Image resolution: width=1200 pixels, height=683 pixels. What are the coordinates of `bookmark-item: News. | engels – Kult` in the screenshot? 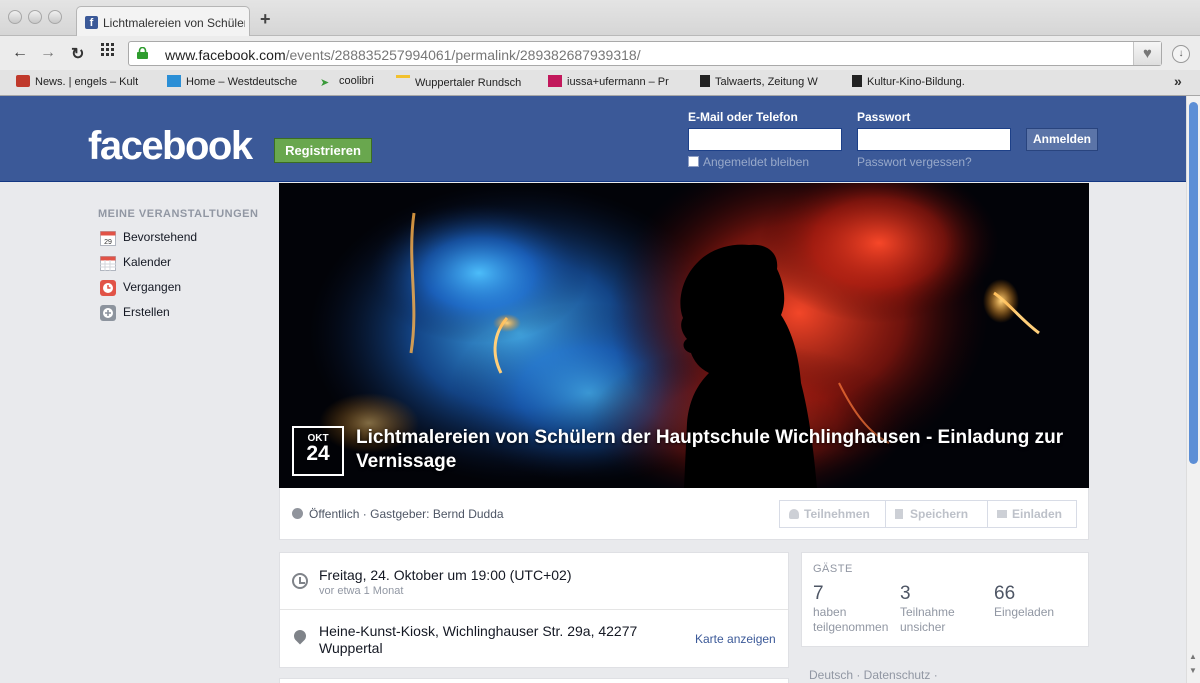 It's located at (77, 81).